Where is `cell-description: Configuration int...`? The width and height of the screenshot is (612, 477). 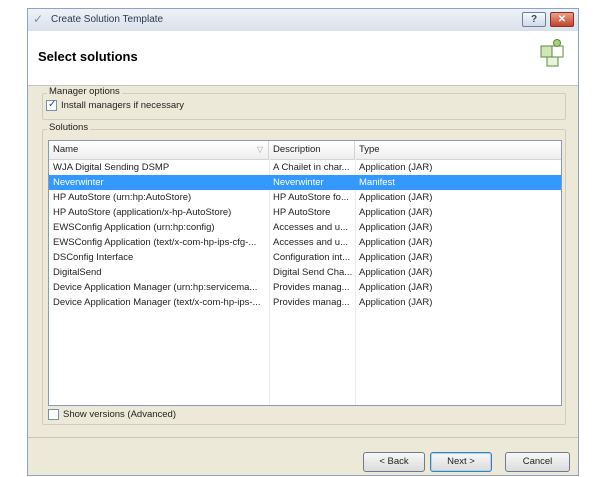
cell-description: Configuration int... is located at coordinates (312, 257).